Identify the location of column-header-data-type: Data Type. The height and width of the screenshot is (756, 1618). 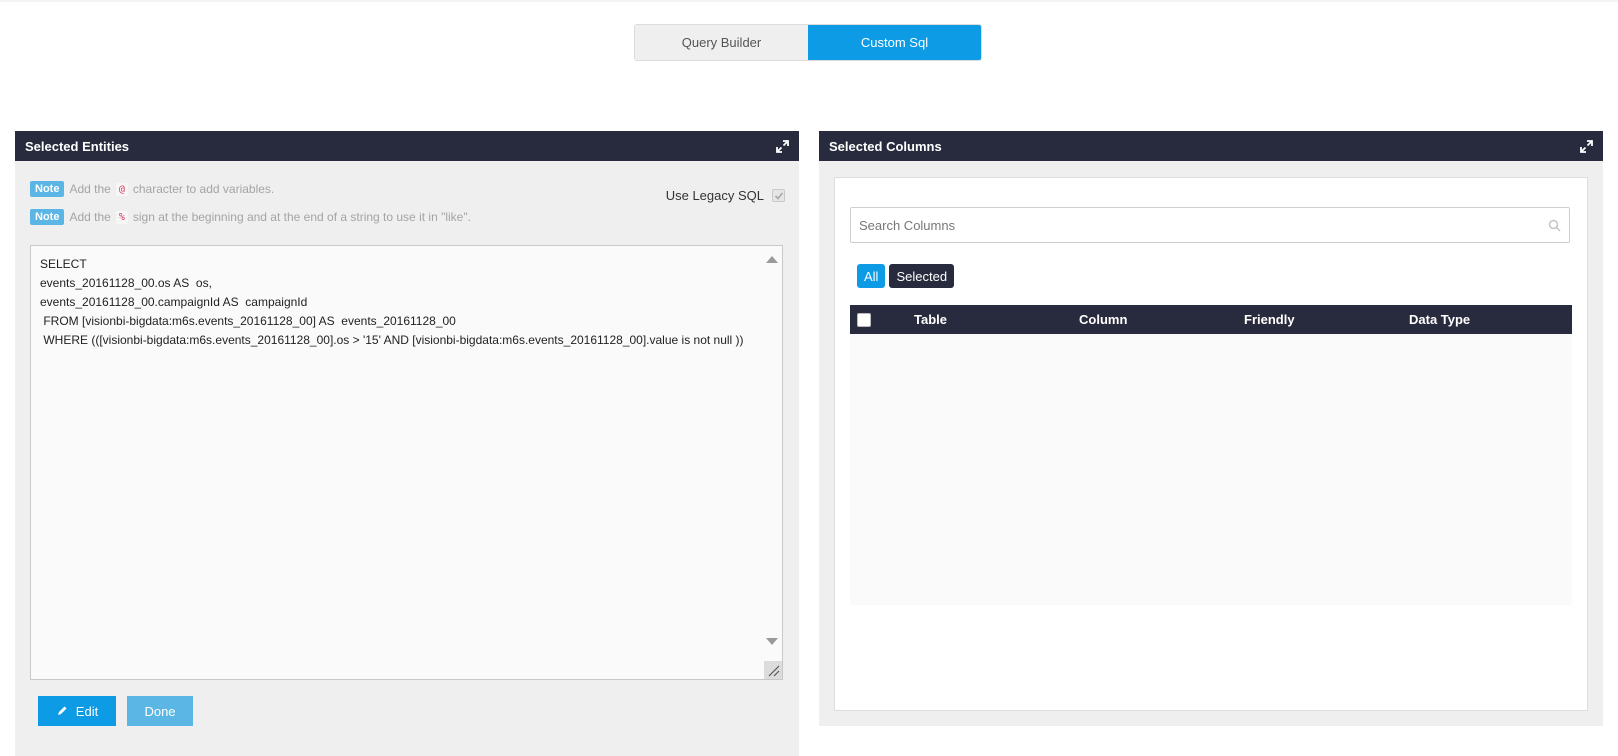
(1439, 319).